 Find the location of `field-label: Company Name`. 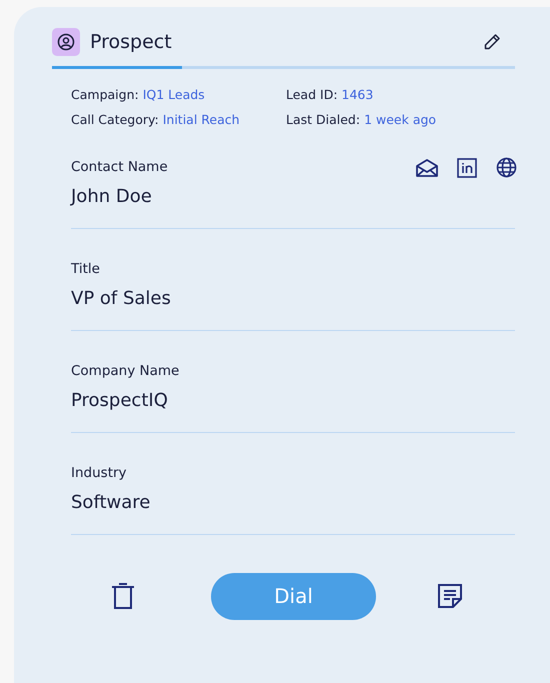

field-label: Company Name is located at coordinates (125, 372).